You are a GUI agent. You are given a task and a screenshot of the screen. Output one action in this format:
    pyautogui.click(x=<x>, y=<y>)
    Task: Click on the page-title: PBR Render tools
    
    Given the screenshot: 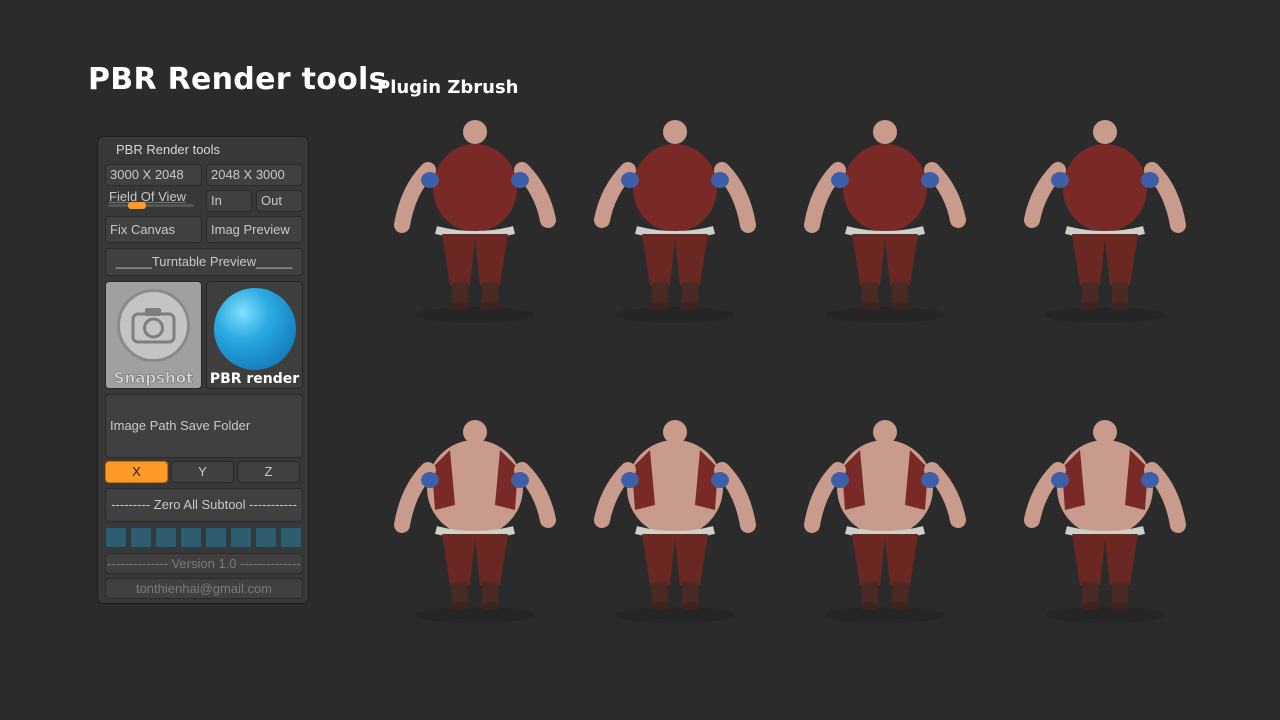 What is the action you would take?
    pyautogui.click(x=237, y=79)
    